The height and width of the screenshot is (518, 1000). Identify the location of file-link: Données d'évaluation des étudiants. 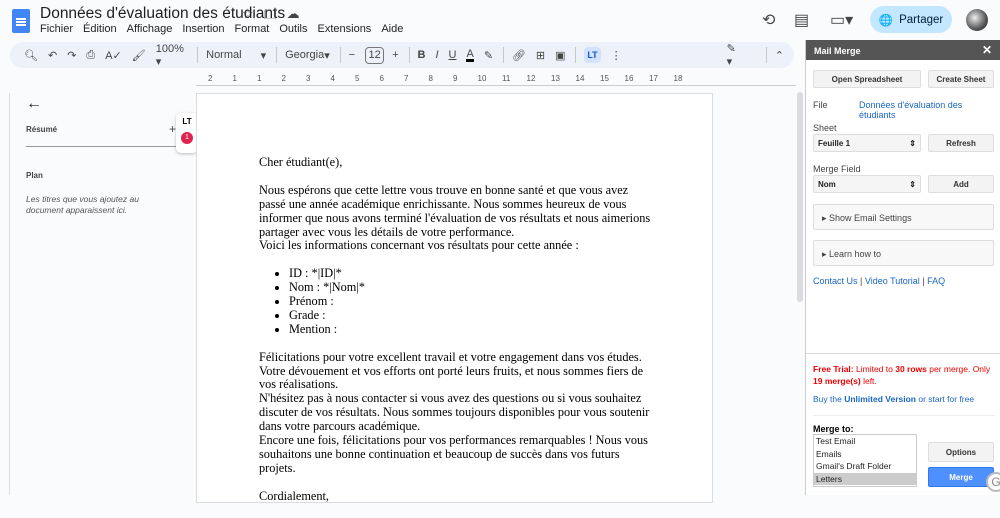
(929, 110).